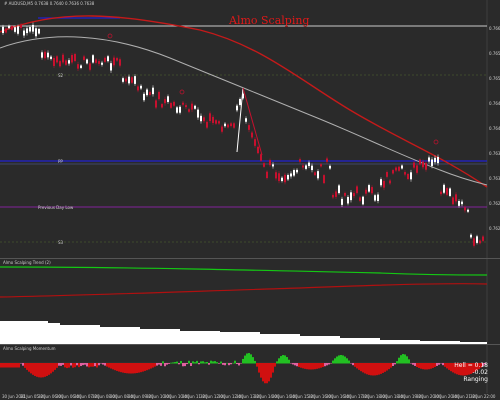 This screenshot has width=500, height=400. What do you see at coordinates (483, 396) in the screenshot?
I see `time-axis-label: 30 Jun 22:00` at bounding box center [483, 396].